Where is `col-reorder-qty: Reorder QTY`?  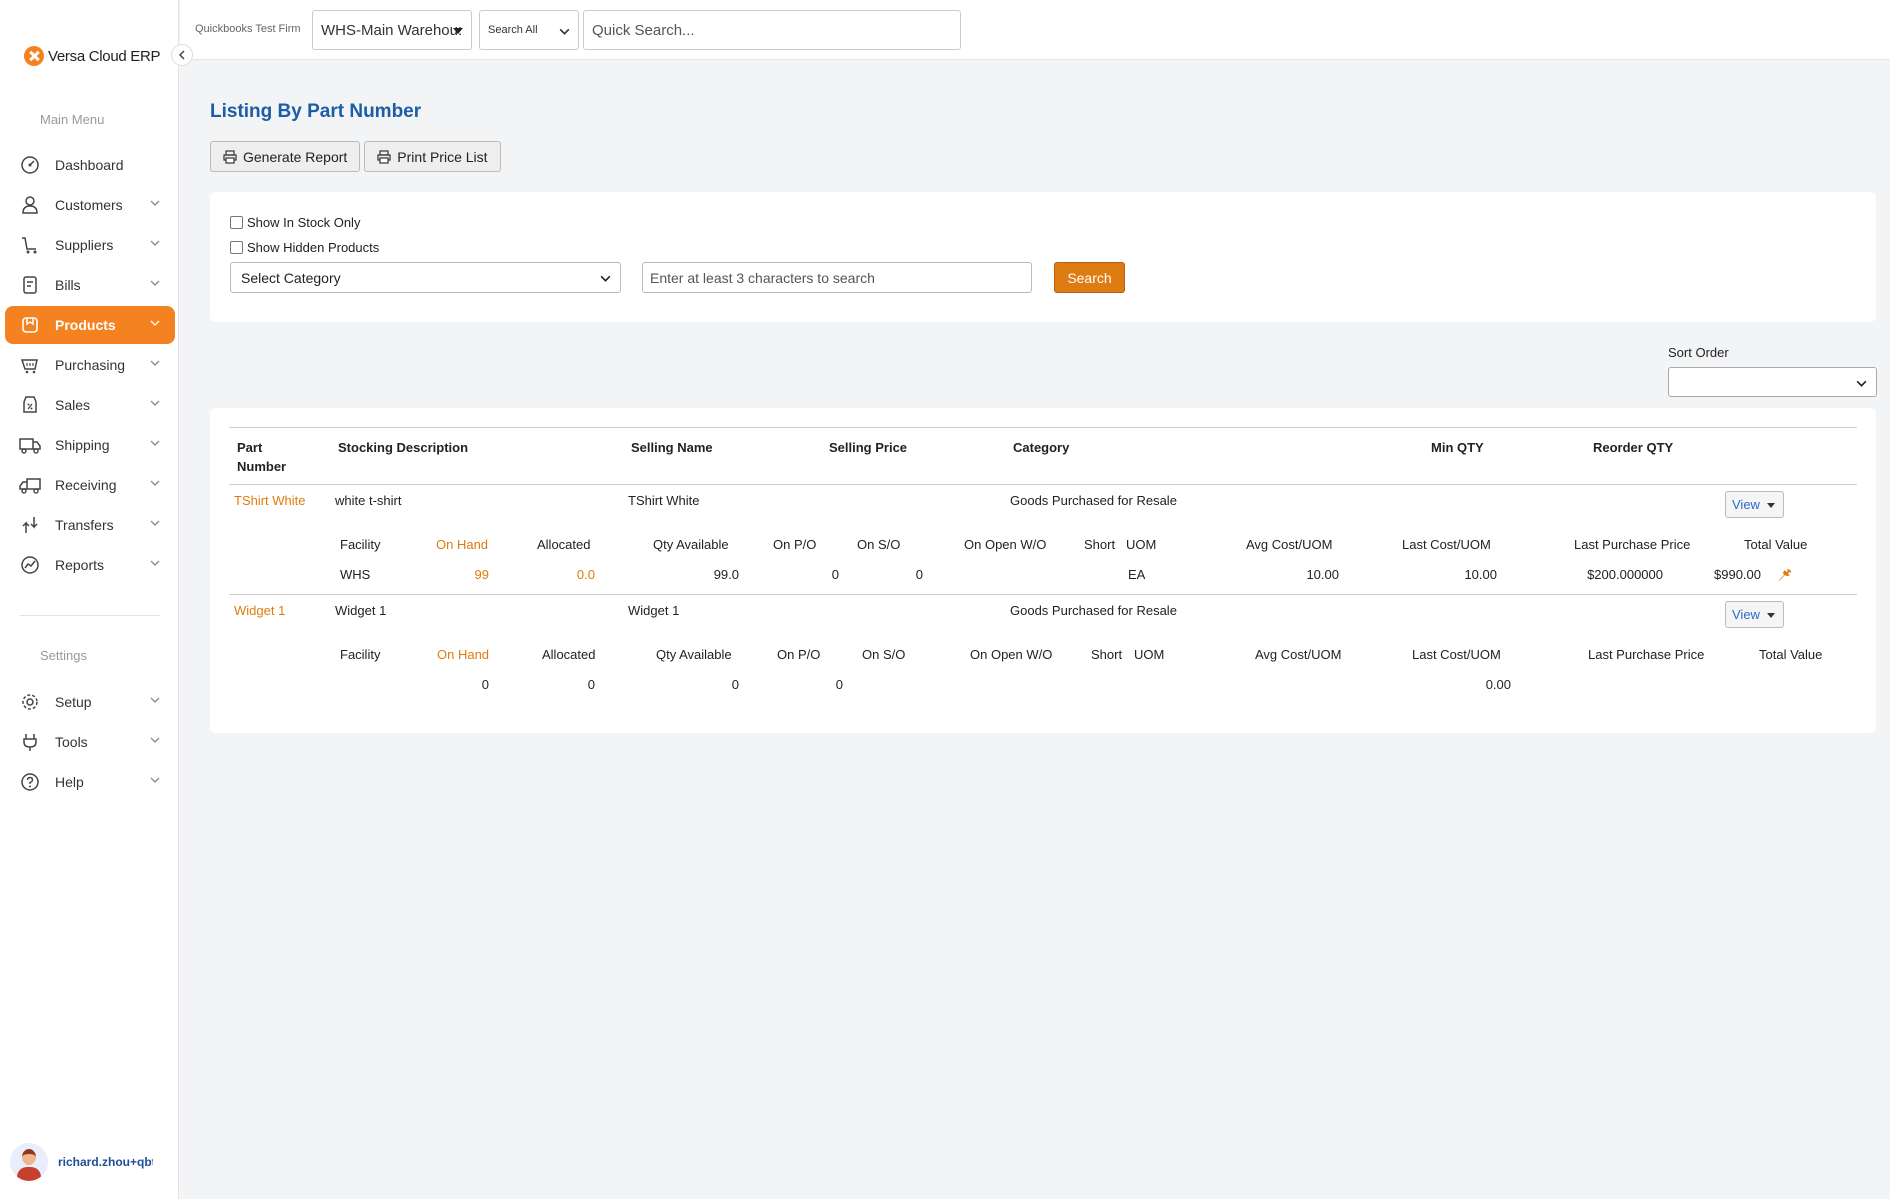
col-reorder-qty: Reorder QTY is located at coordinates (1633, 447).